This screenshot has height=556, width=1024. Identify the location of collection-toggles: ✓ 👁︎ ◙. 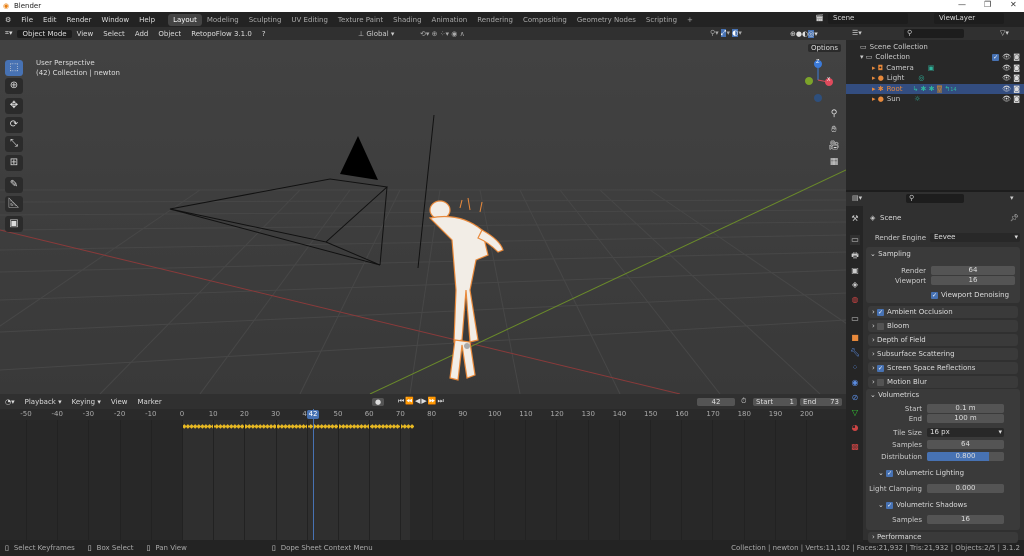
(1006, 57).